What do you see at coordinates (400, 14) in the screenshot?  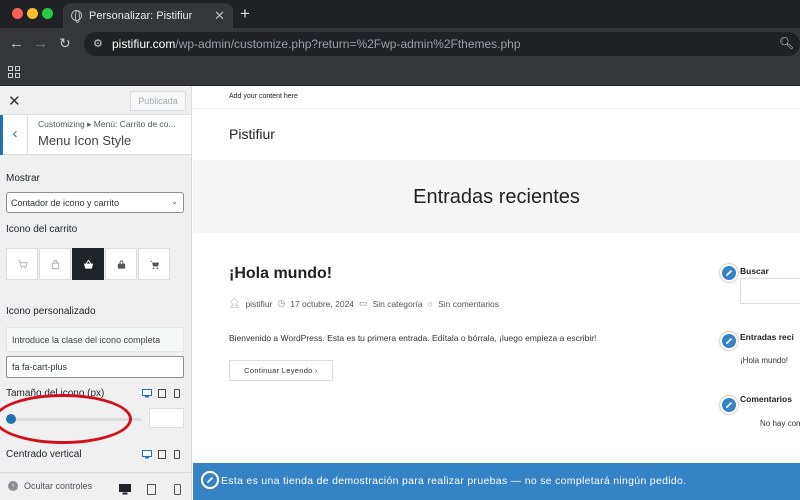 I see `browser-tab-bar: Personalizar: Pistifiur ✕ +` at bounding box center [400, 14].